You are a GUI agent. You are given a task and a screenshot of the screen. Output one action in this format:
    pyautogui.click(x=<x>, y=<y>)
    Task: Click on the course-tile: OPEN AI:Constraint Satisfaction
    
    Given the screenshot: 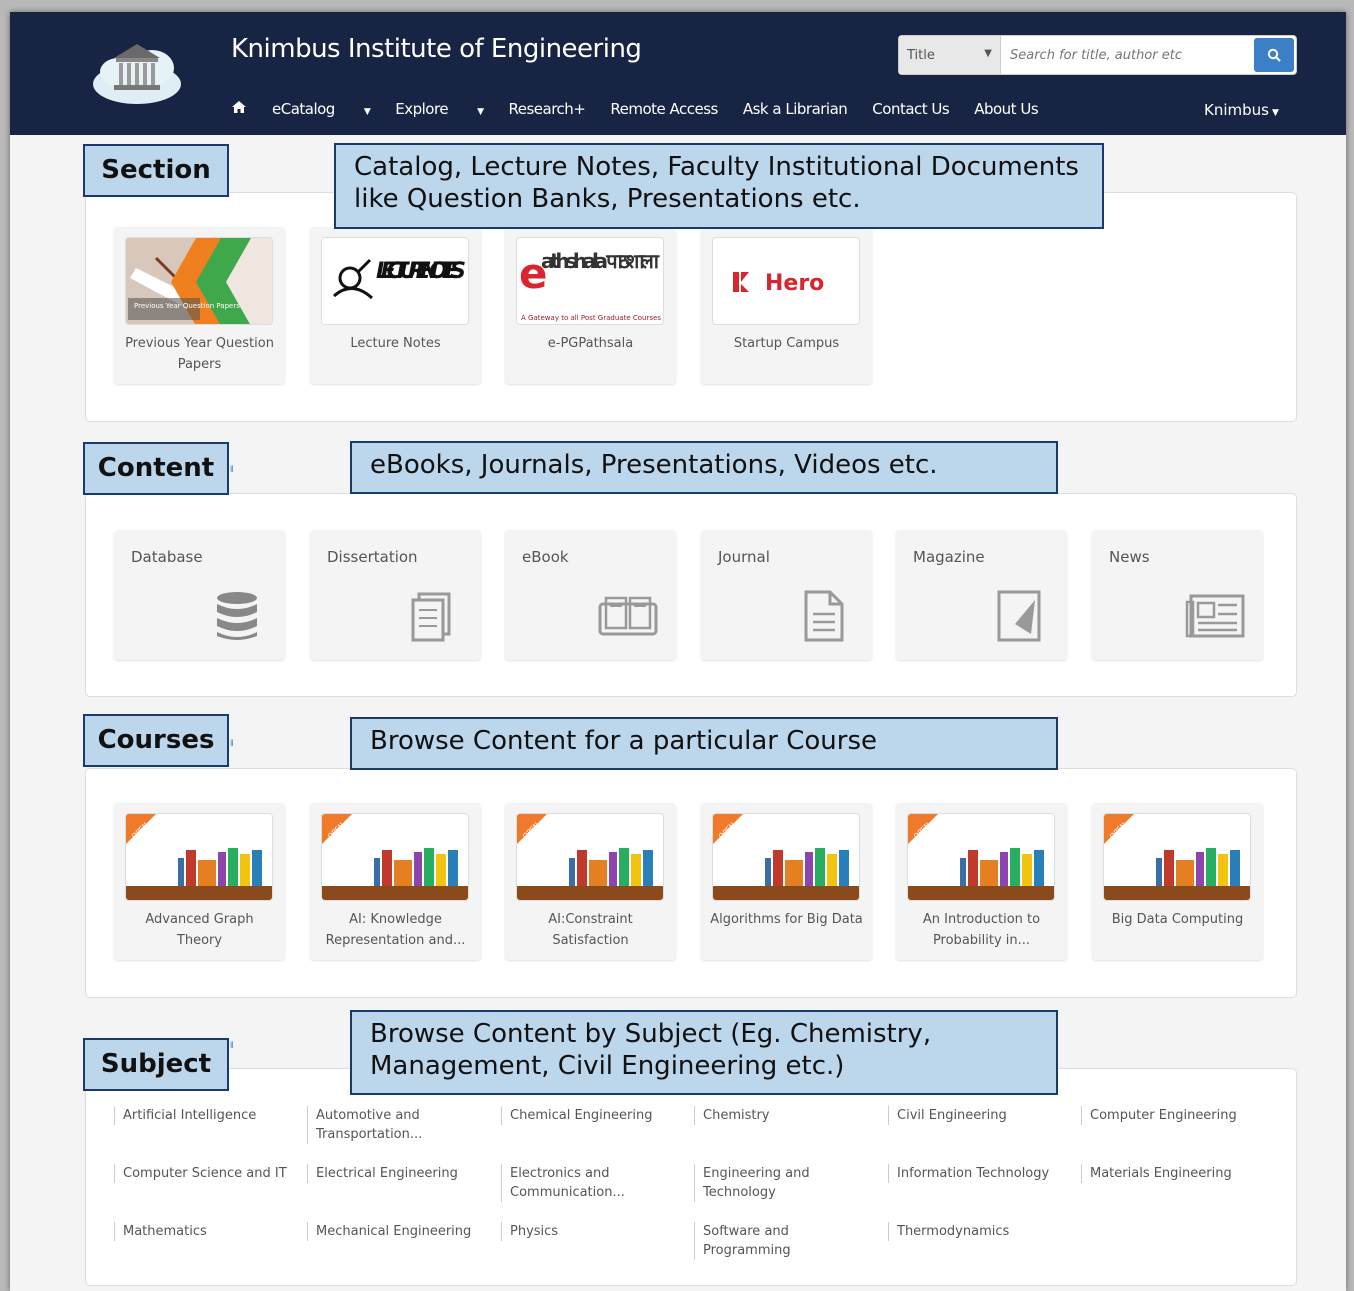 What is the action you would take?
    pyautogui.click(x=590, y=881)
    